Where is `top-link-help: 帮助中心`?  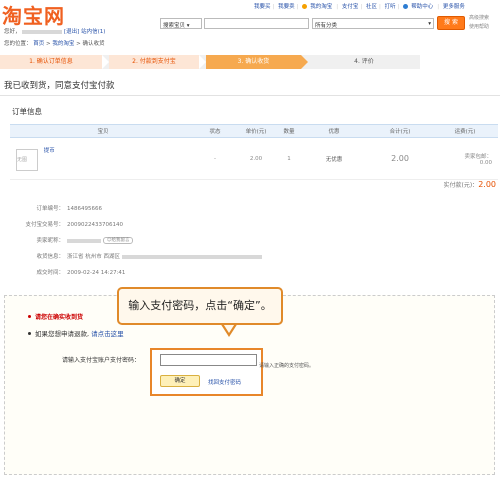 top-link-help: 帮助中心 is located at coordinates (419, 7).